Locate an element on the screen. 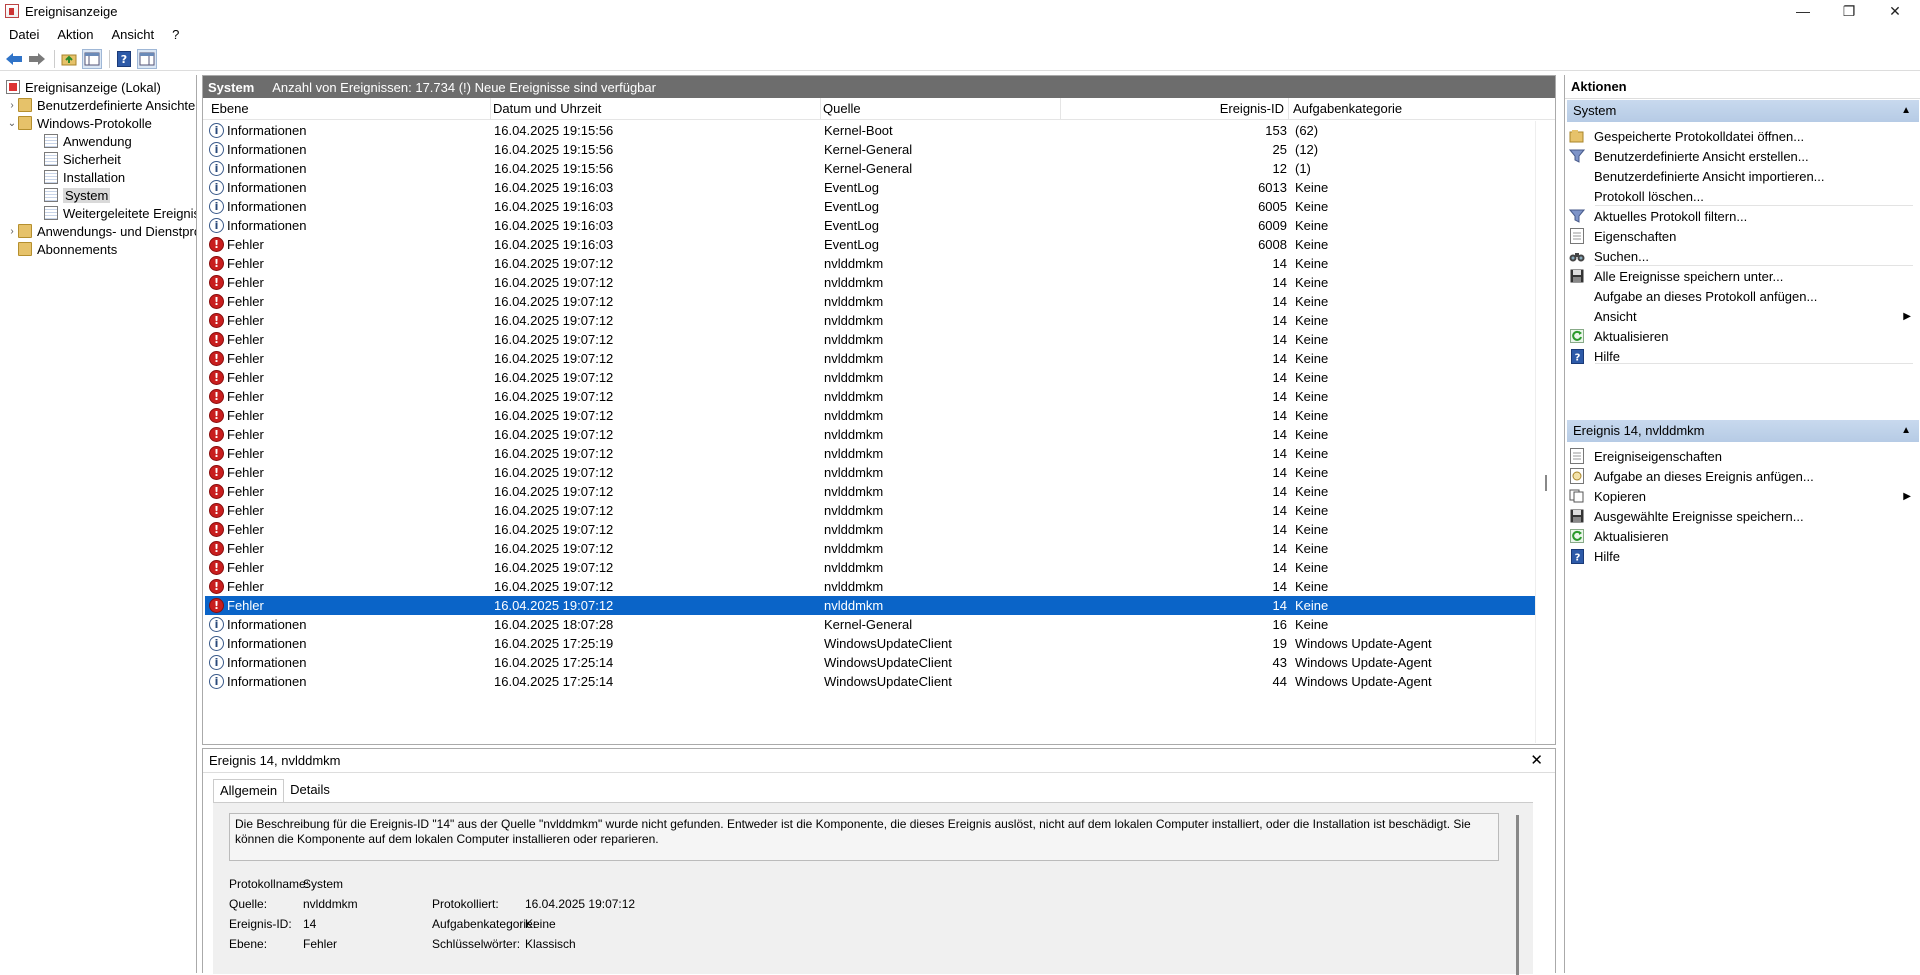 This screenshot has width=1920, height=975. action-item: Ansicht ▶ is located at coordinates (1742, 316).